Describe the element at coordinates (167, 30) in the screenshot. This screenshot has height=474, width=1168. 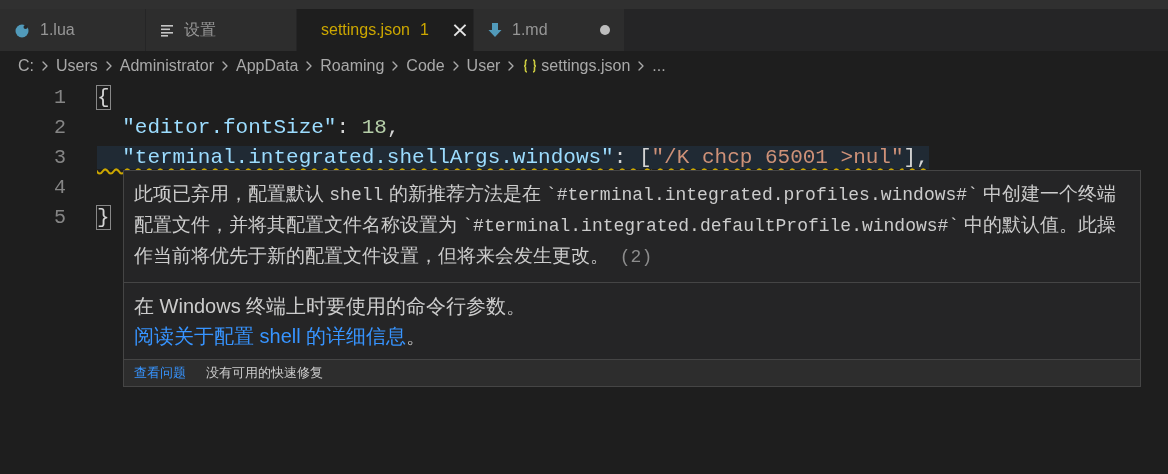
I see `lines-icon` at that location.